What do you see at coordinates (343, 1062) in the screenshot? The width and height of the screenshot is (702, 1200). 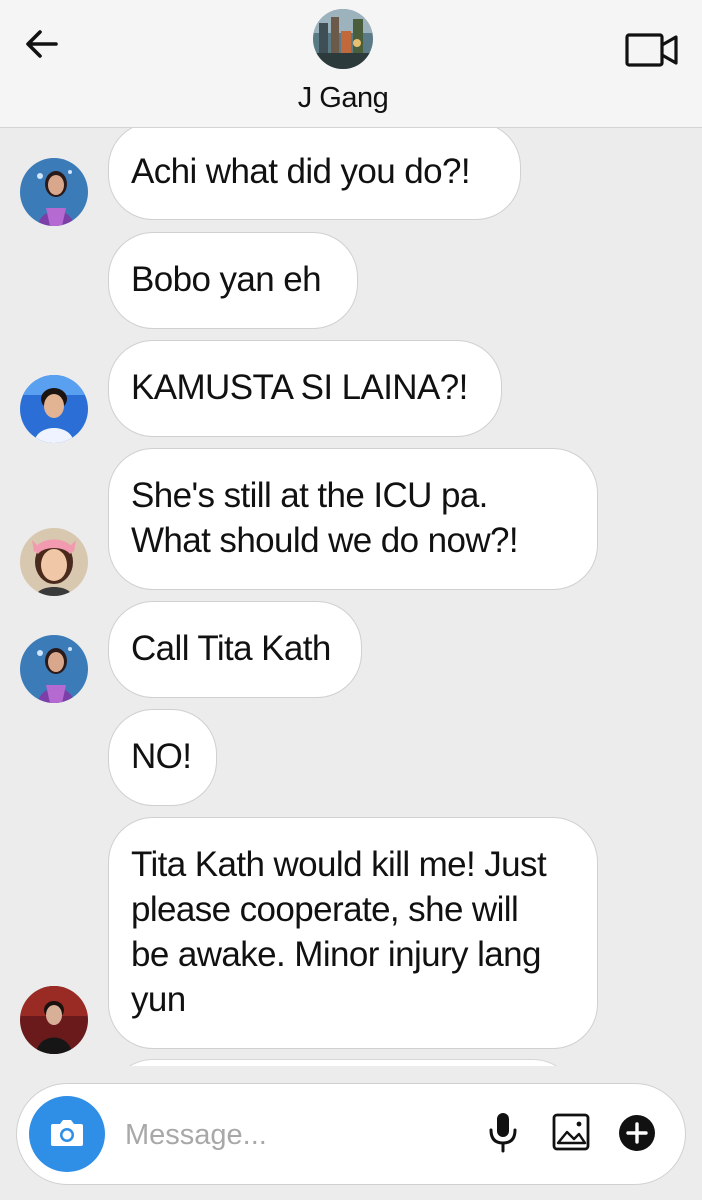 I see `message-bubble-partial` at bounding box center [343, 1062].